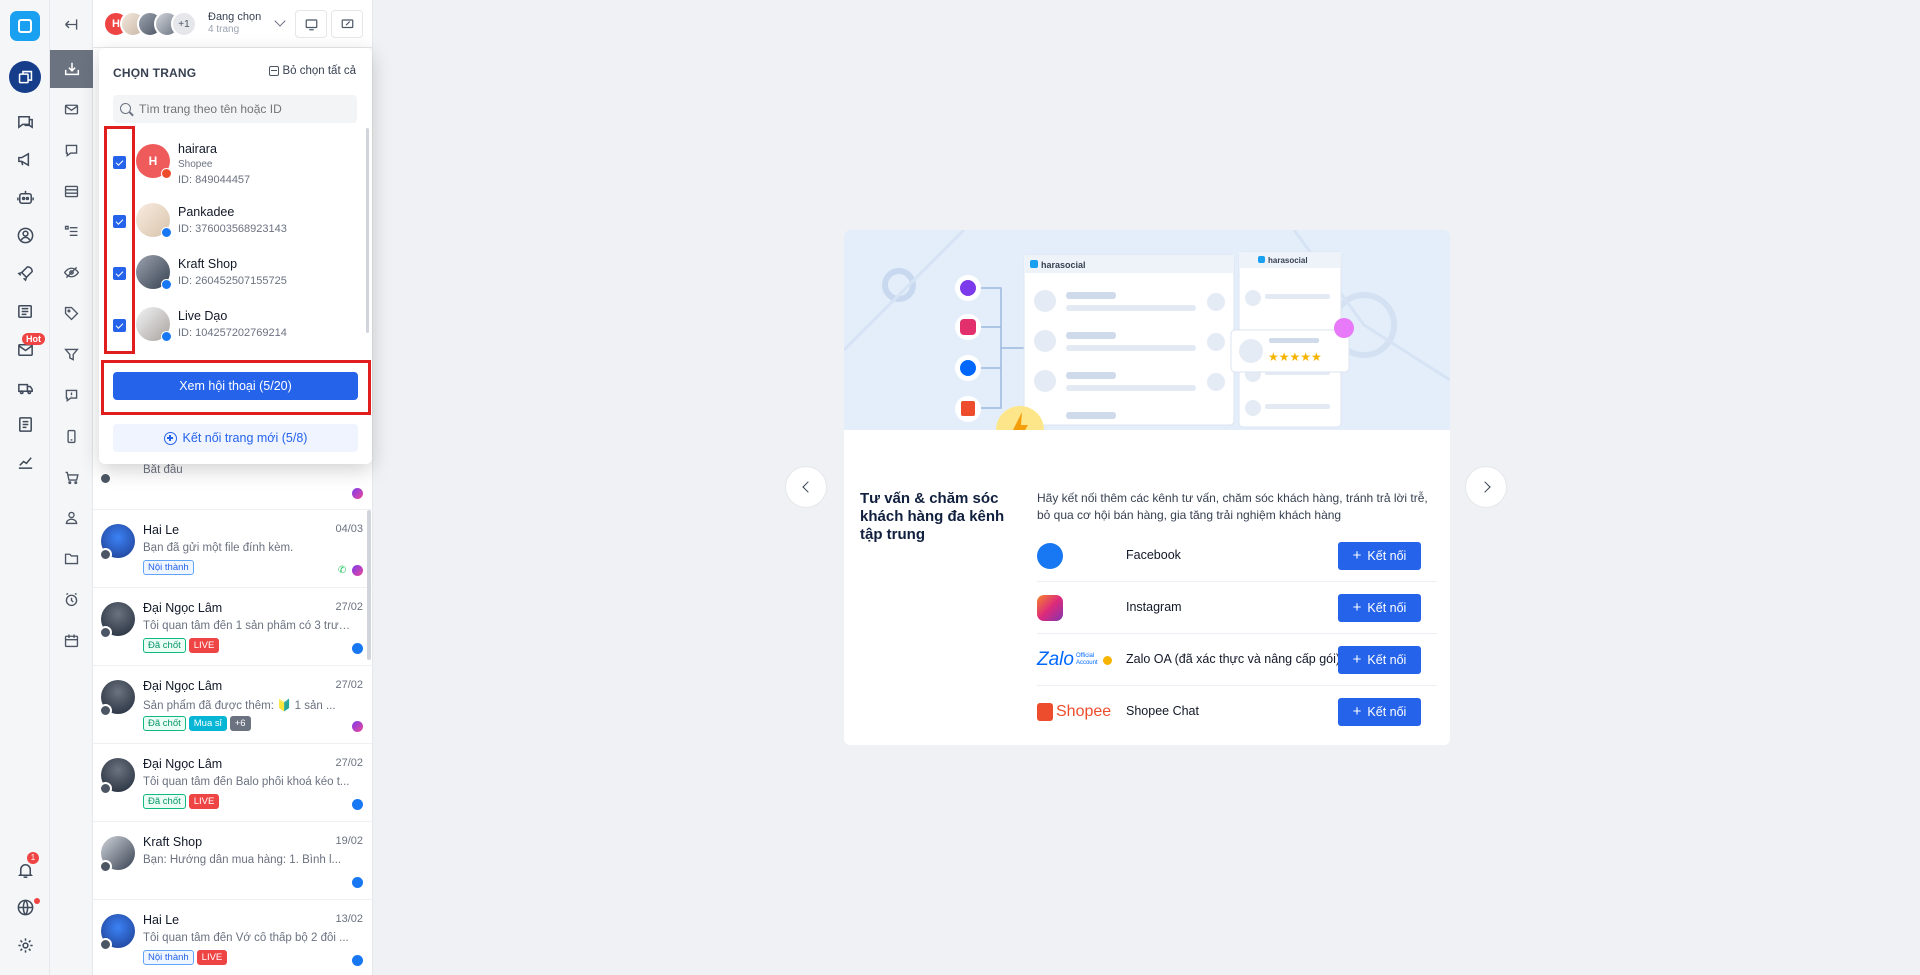 This screenshot has height=975, width=1920. I want to click on filter-funnel, so click(71, 354).